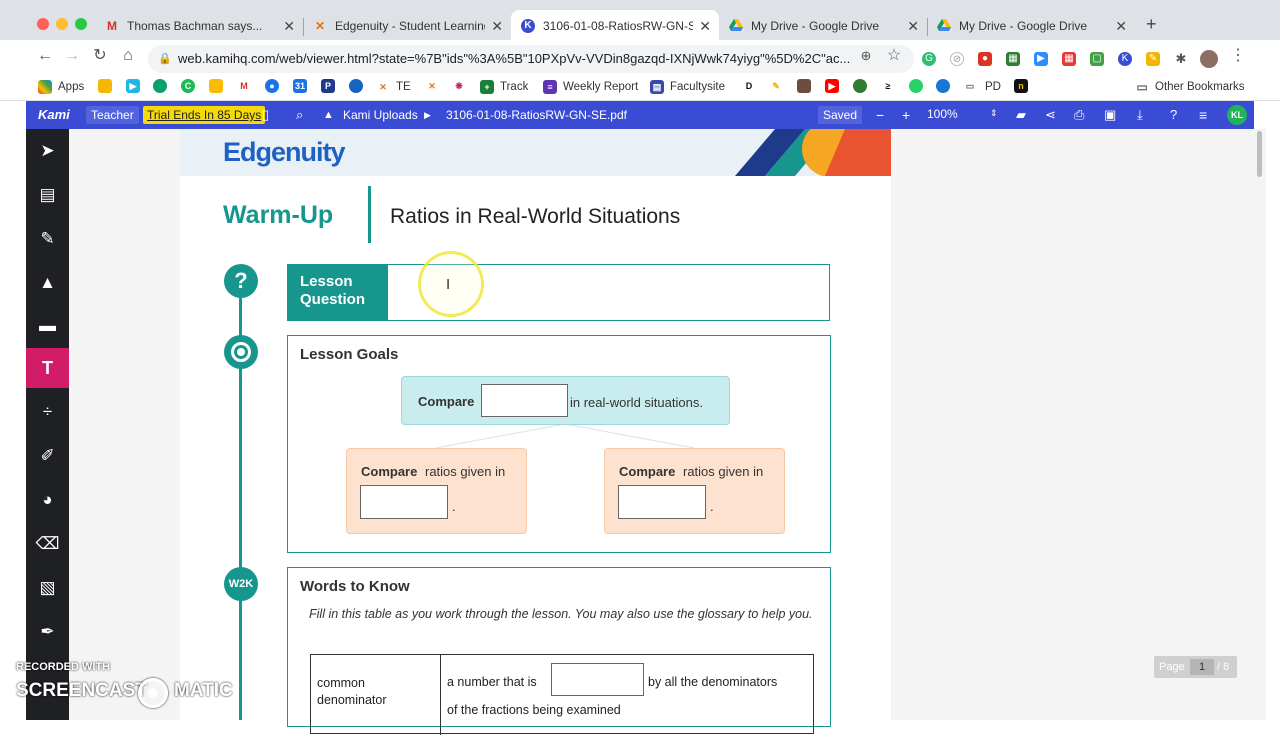  Describe the element at coordinates (328, 86) in the screenshot. I see `bookmark-icon: P` at that location.